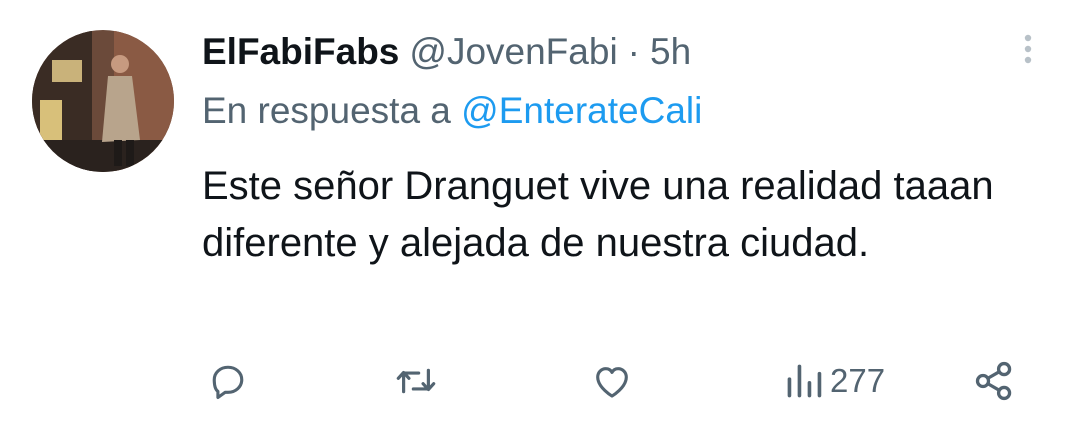 The width and height of the screenshot is (1080, 433). What do you see at coordinates (581, 110) in the screenshot?
I see `reply-mention-link: @EnterateCali` at bounding box center [581, 110].